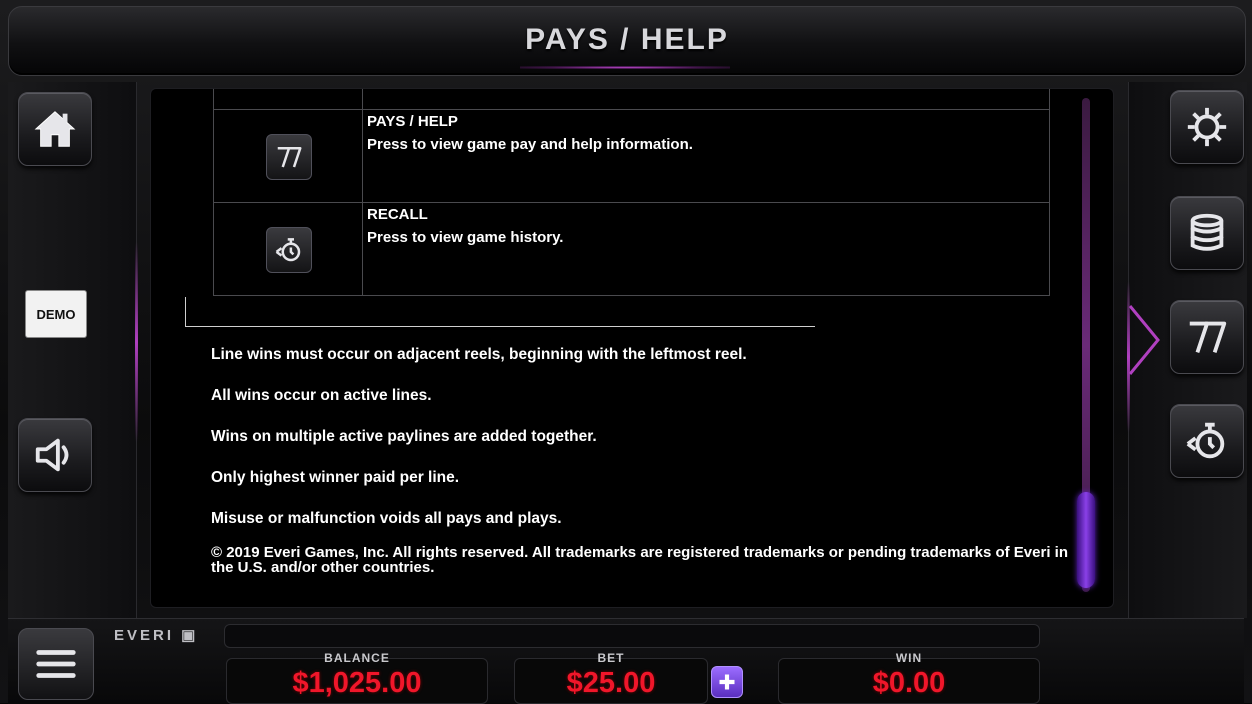 This screenshot has height=704, width=1252. Describe the element at coordinates (611, 683) in the screenshot. I see `bet-value: $25.00` at that location.